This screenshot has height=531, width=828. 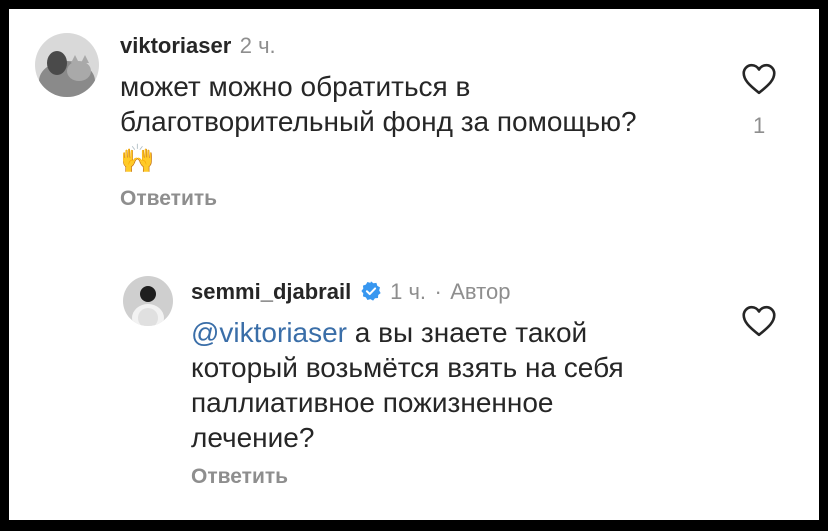 I want to click on timestamp: 1 ч., so click(x=408, y=291).